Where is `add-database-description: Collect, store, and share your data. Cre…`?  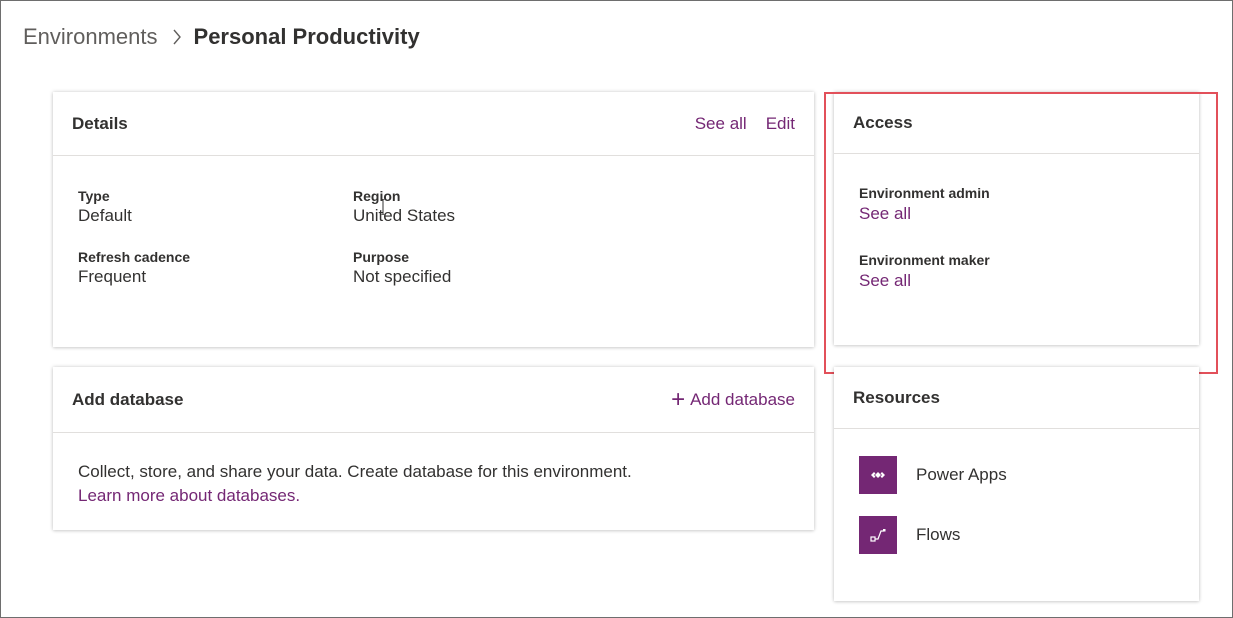 add-database-description: Collect, store, and share your data. Cre… is located at coordinates (355, 471).